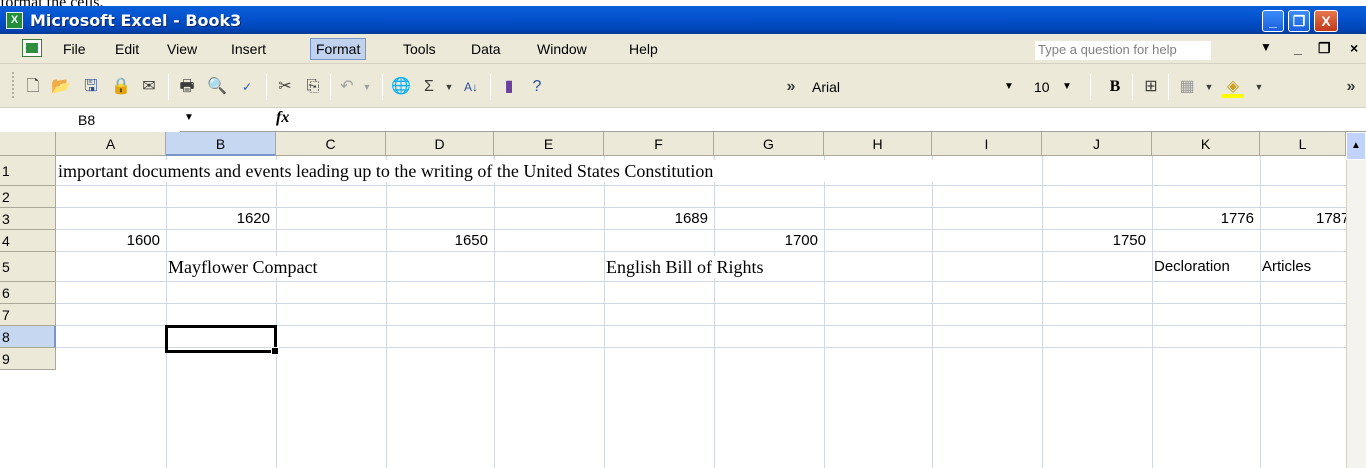 The height and width of the screenshot is (468, 1366). What do you see at coordinates (28, 315) in the screenshot?
I see `row-header-7: 7` at bounding box center [28, 315].